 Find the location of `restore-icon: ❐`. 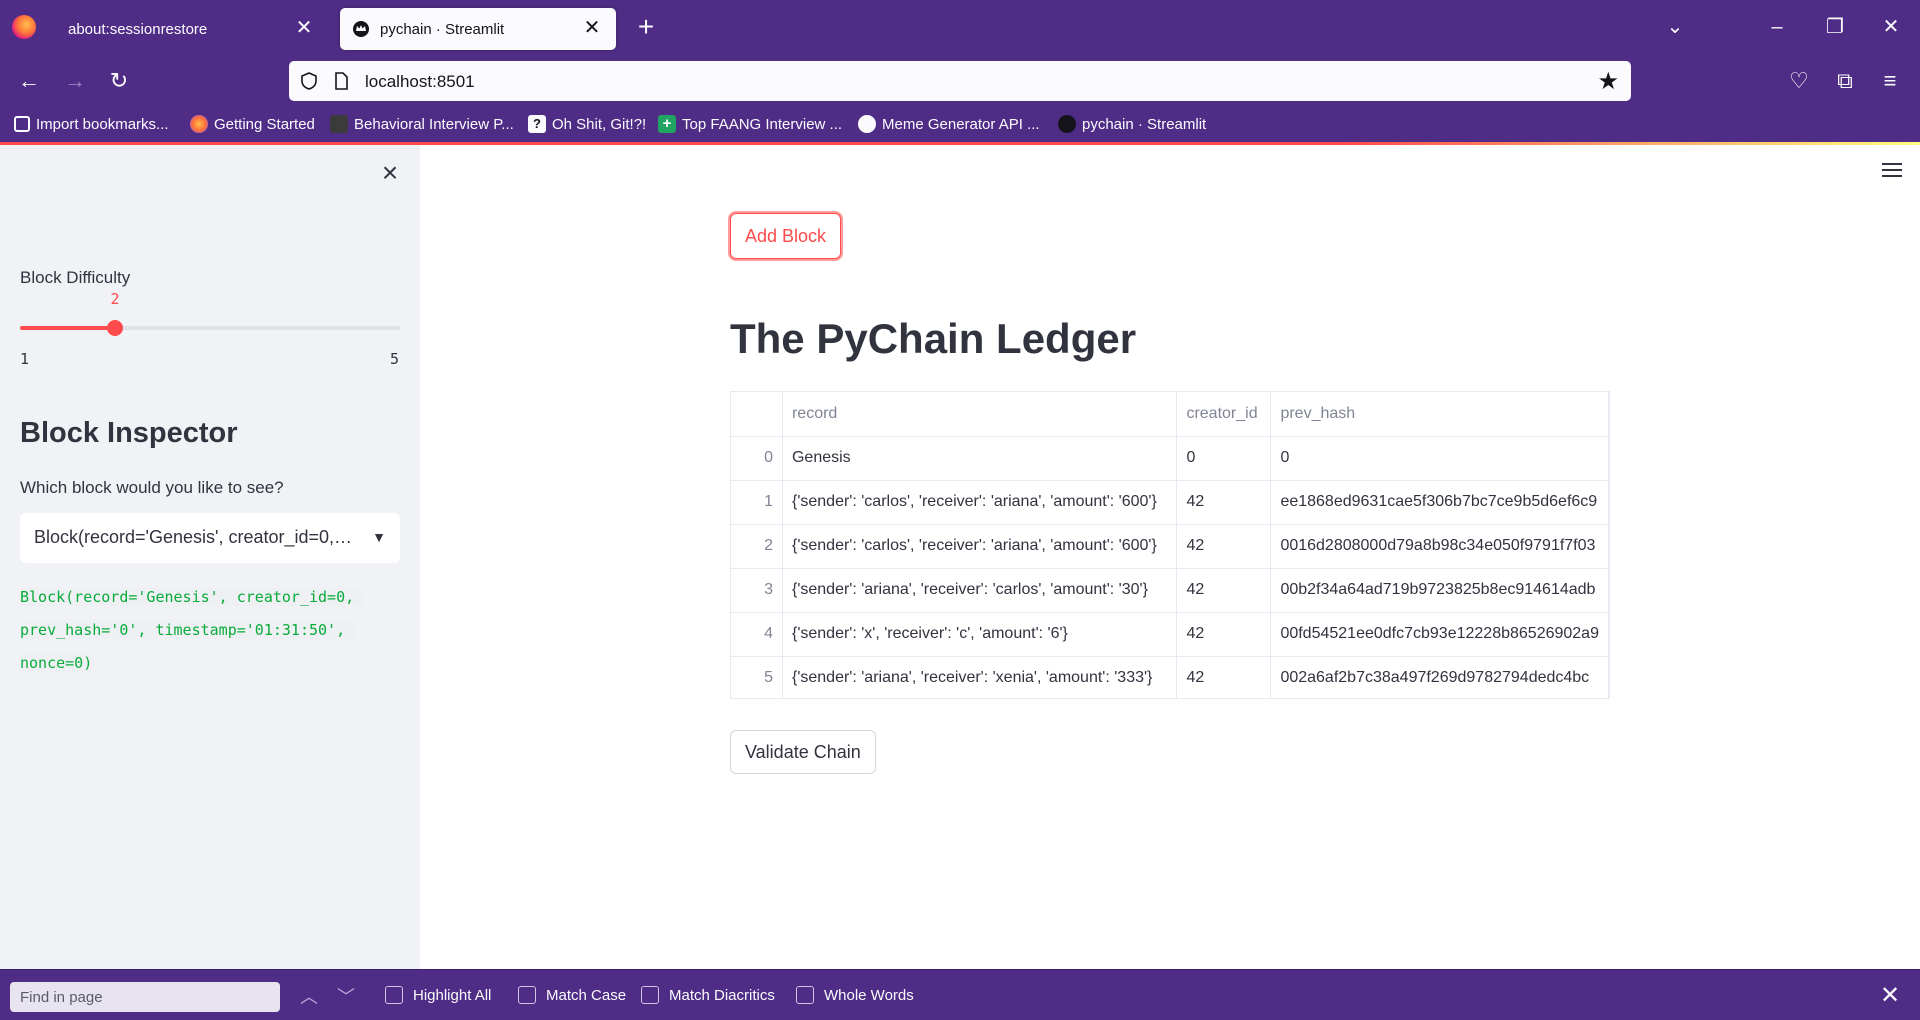

restore-icon: ❐ is located at coordinates (1835, 27).